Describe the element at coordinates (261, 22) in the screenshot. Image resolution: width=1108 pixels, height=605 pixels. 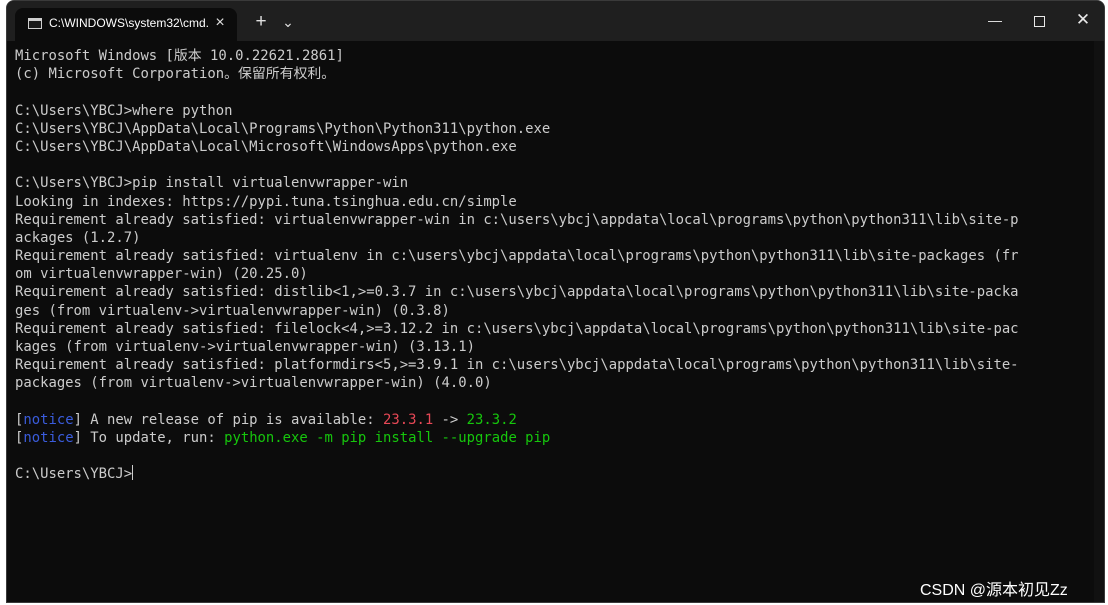
I see `new-tab-button: +` at that location.